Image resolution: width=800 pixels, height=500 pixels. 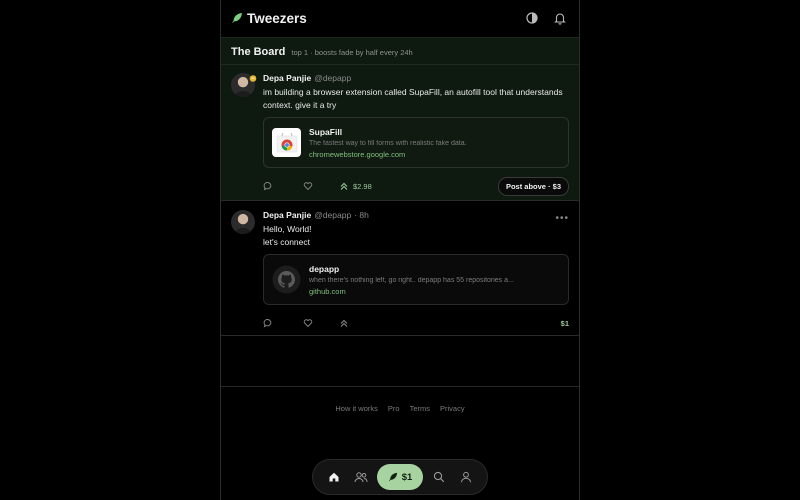 What do you see at coordinates (352, 52) in the screenshot?
I see `board-subtitle: top 1 · boosts fade by half every 24h` at bounding box center [352, 52].